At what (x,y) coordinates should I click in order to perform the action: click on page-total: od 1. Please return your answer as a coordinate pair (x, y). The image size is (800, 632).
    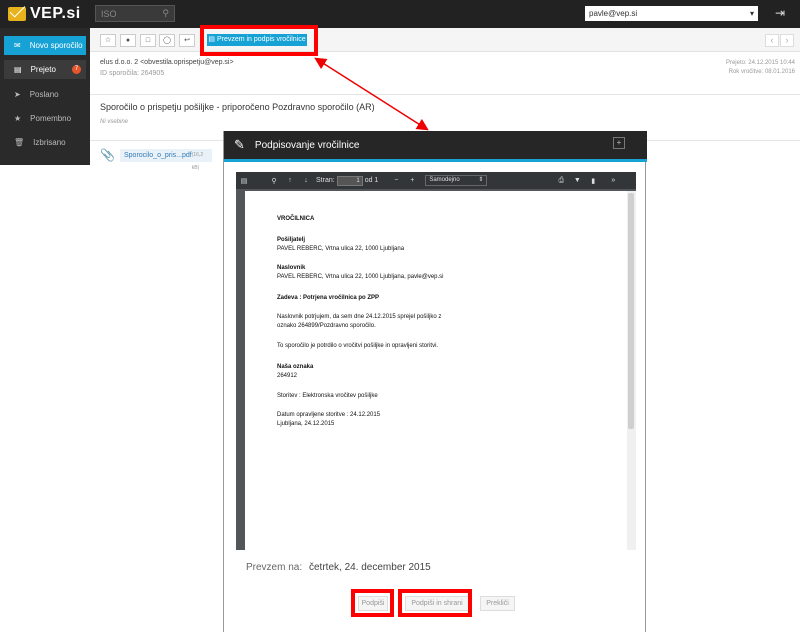
    Looking at the image, I should click on (371, 180).